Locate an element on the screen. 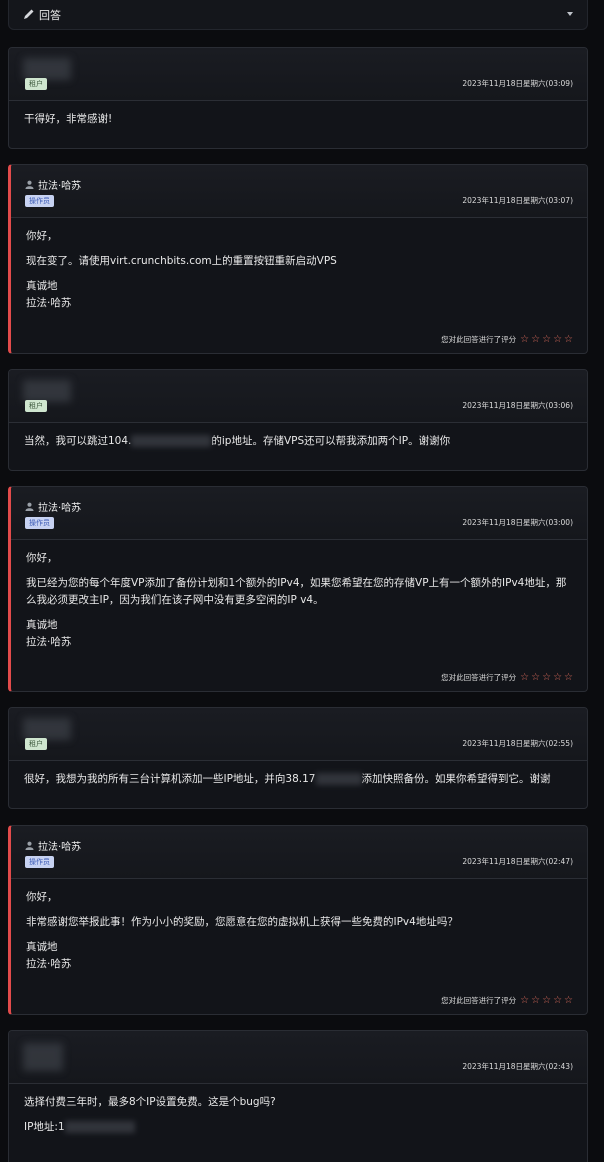  message-date: 2023年11月18日星期六(02:43) is located at coordinates (517, 1066).